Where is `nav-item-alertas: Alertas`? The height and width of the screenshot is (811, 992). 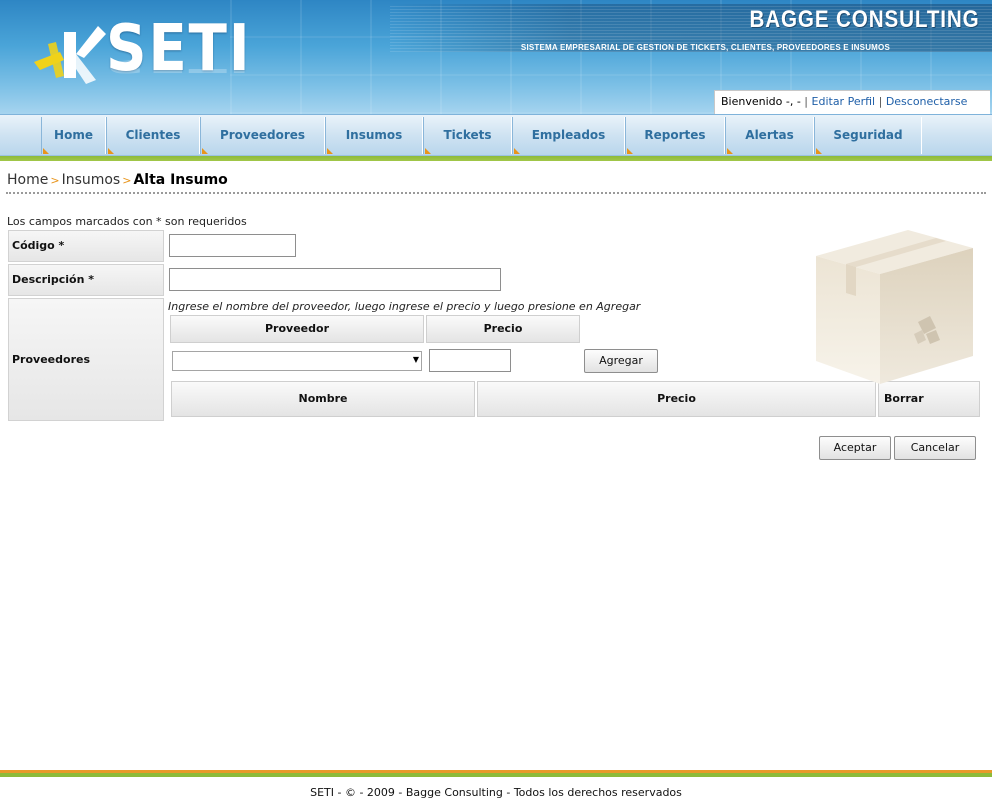 nav-item-alertas: Alertas is located at coordinates (769, 135).